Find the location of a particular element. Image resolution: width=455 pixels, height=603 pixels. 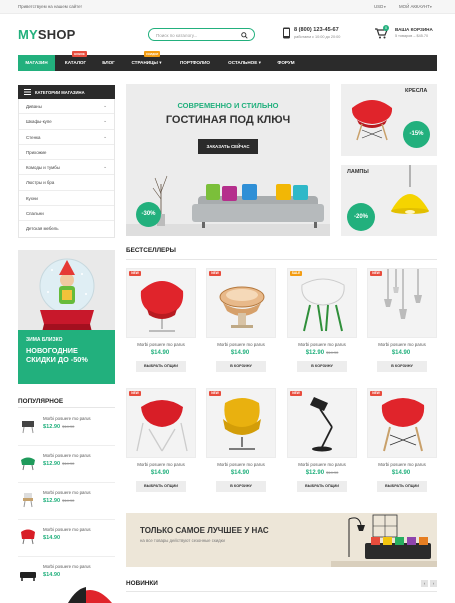

bowl-icon is located at coordinates (242, 307).